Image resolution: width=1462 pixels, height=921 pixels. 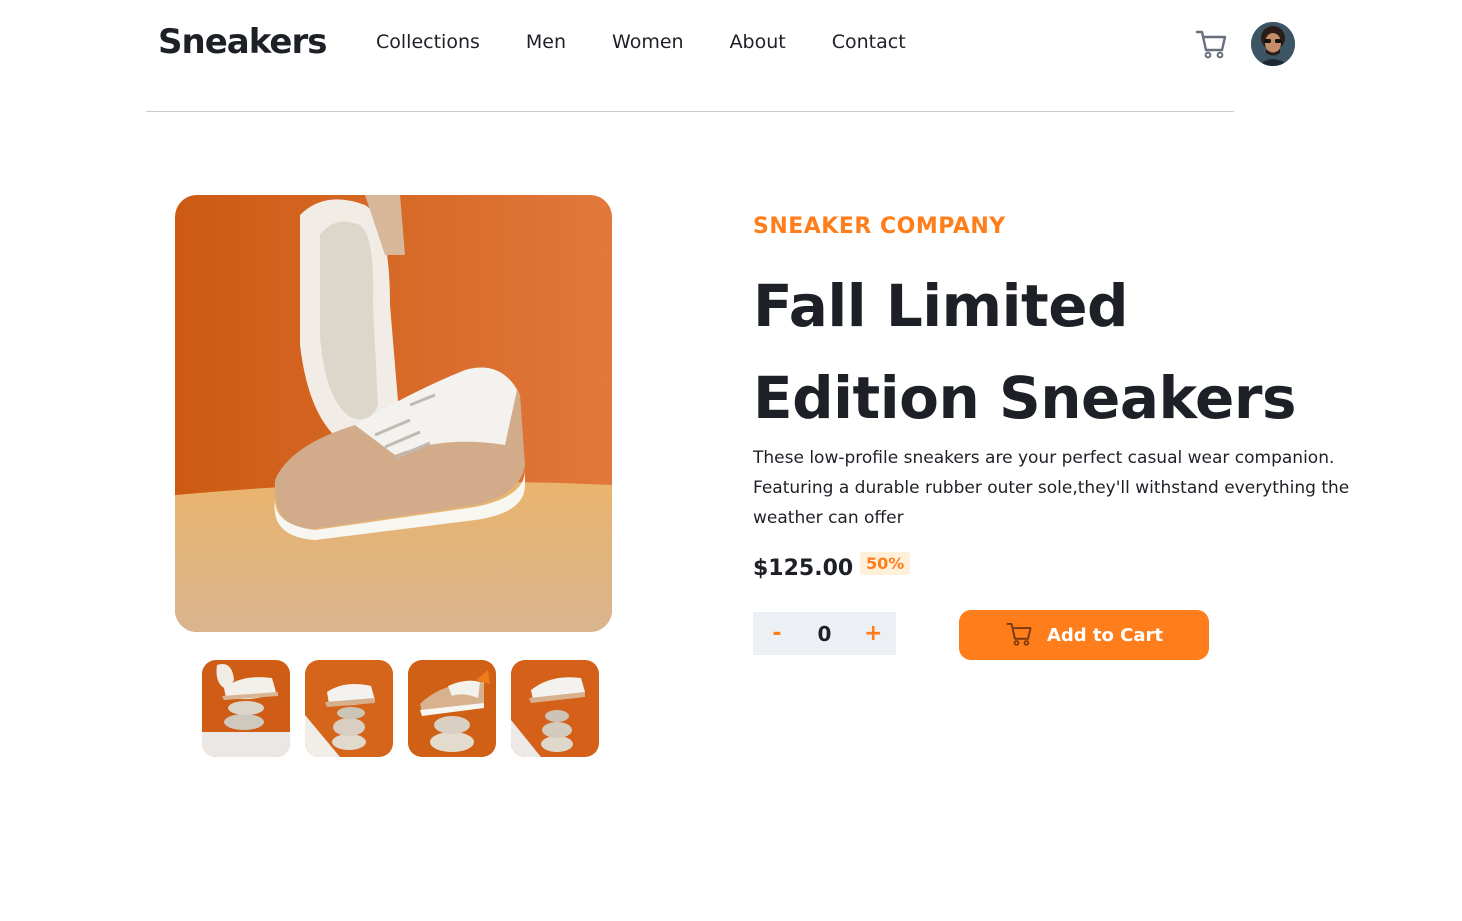 What do you see at coordinates (803, 568) in the screenshot?
I see `product-price: $125.00` at bounding box center [803, 568].